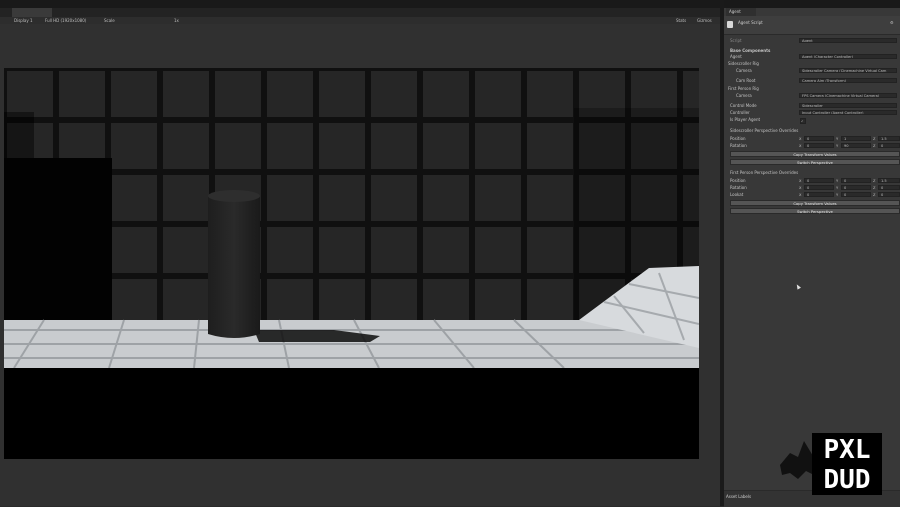 The height and width of the screenshot is (507, 900). I want to click on agent-label: Agent, so click(736, 56).